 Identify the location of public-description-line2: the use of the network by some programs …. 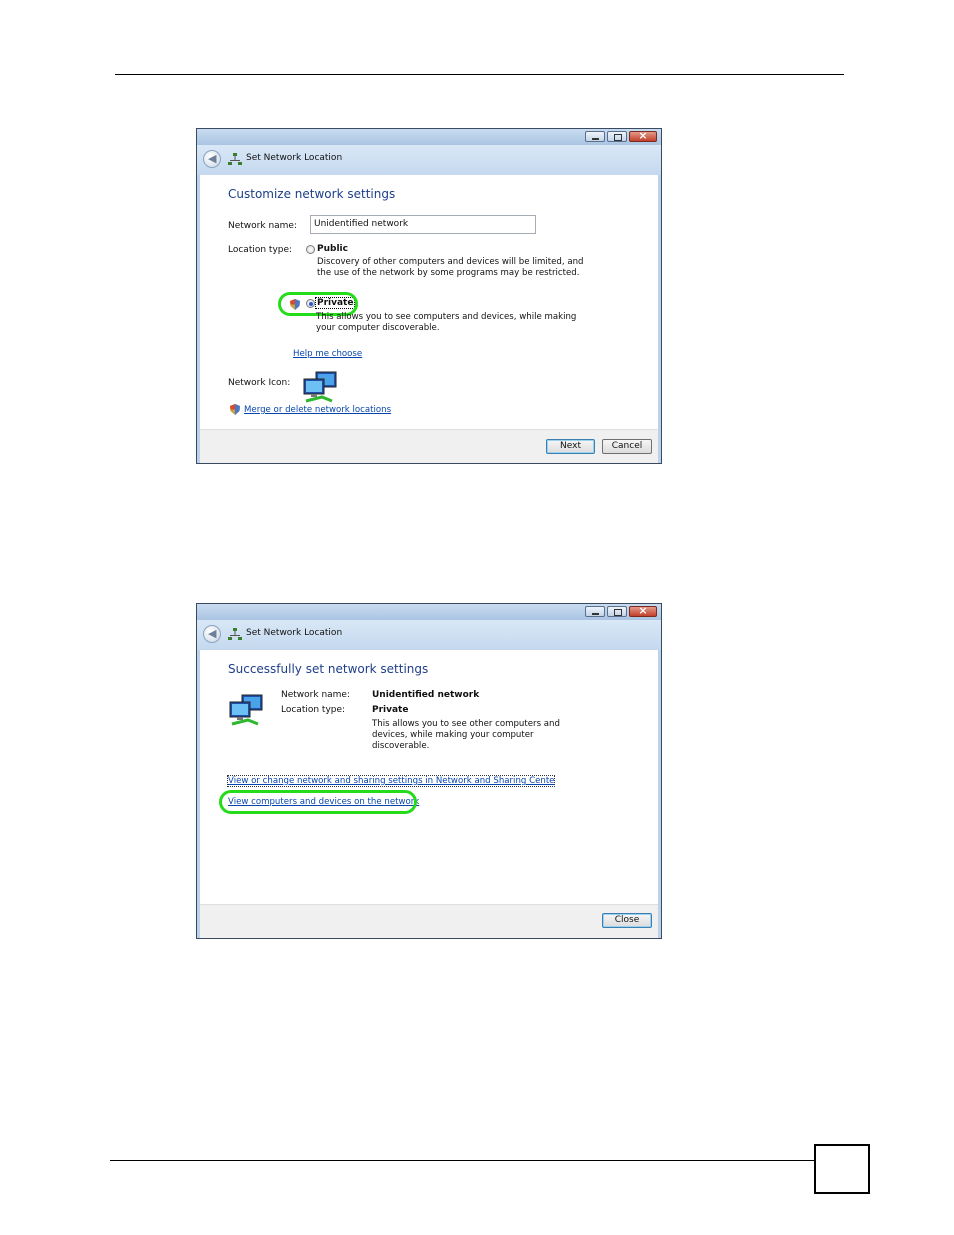
(448, 273).